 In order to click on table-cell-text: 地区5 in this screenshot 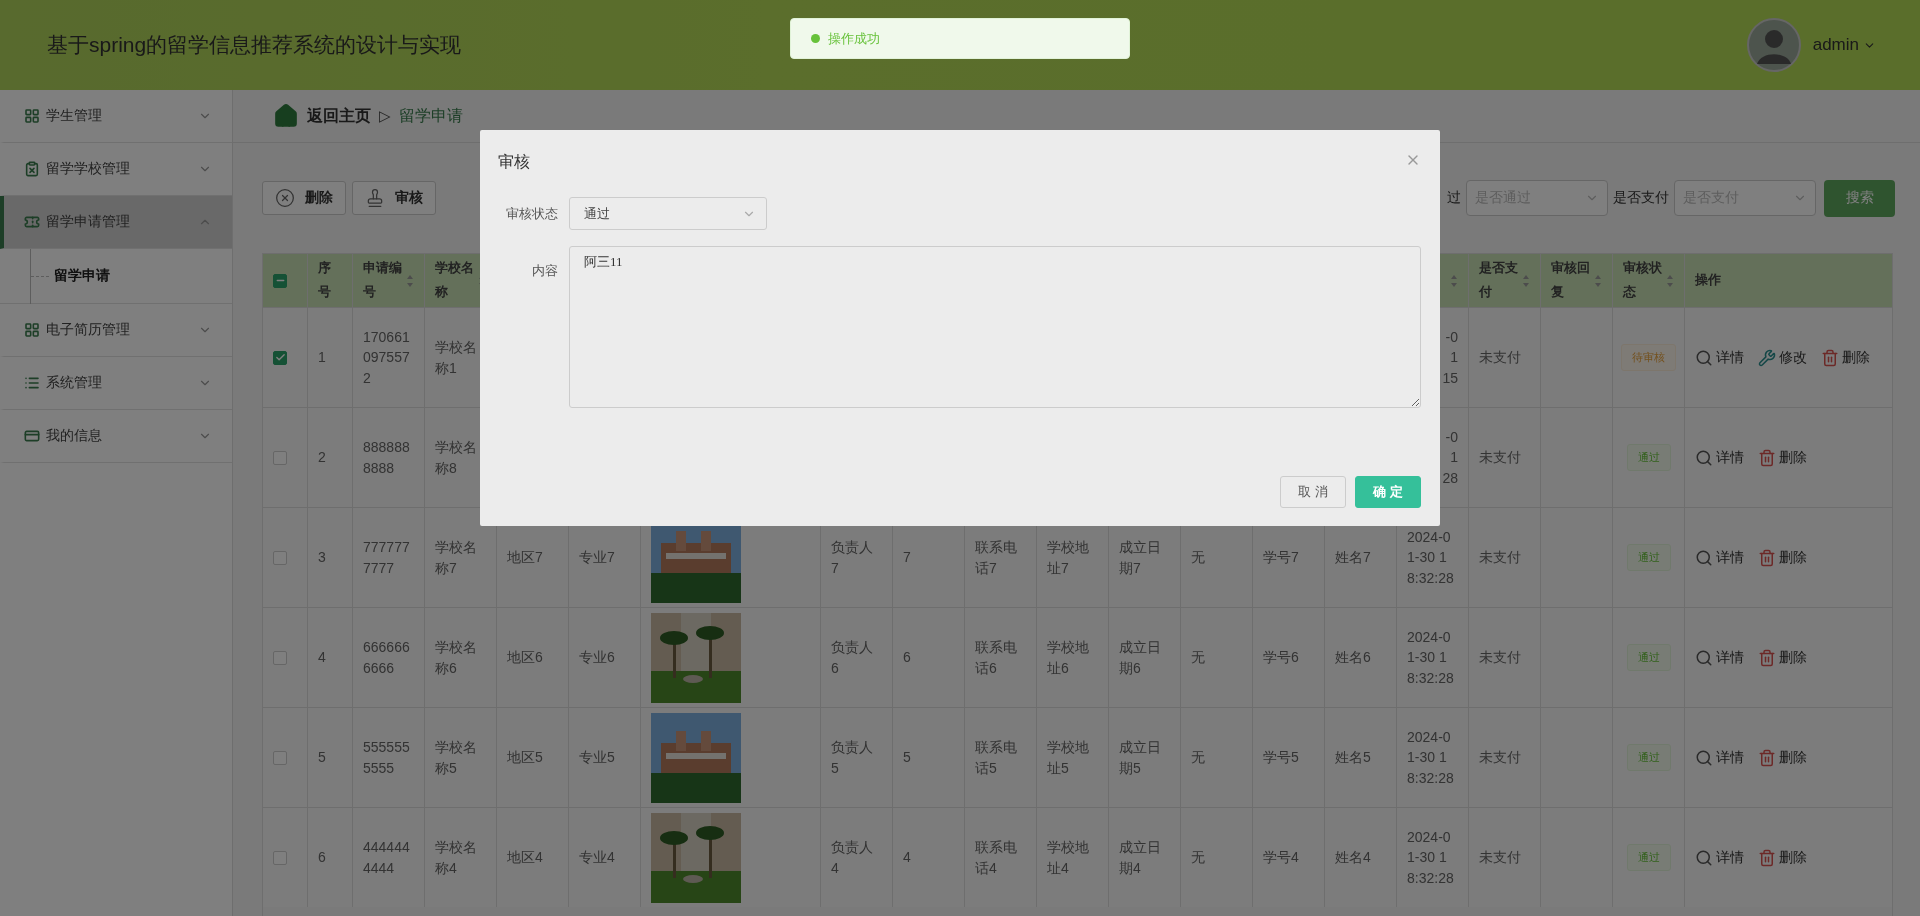, I will do `click(525, 758)`.